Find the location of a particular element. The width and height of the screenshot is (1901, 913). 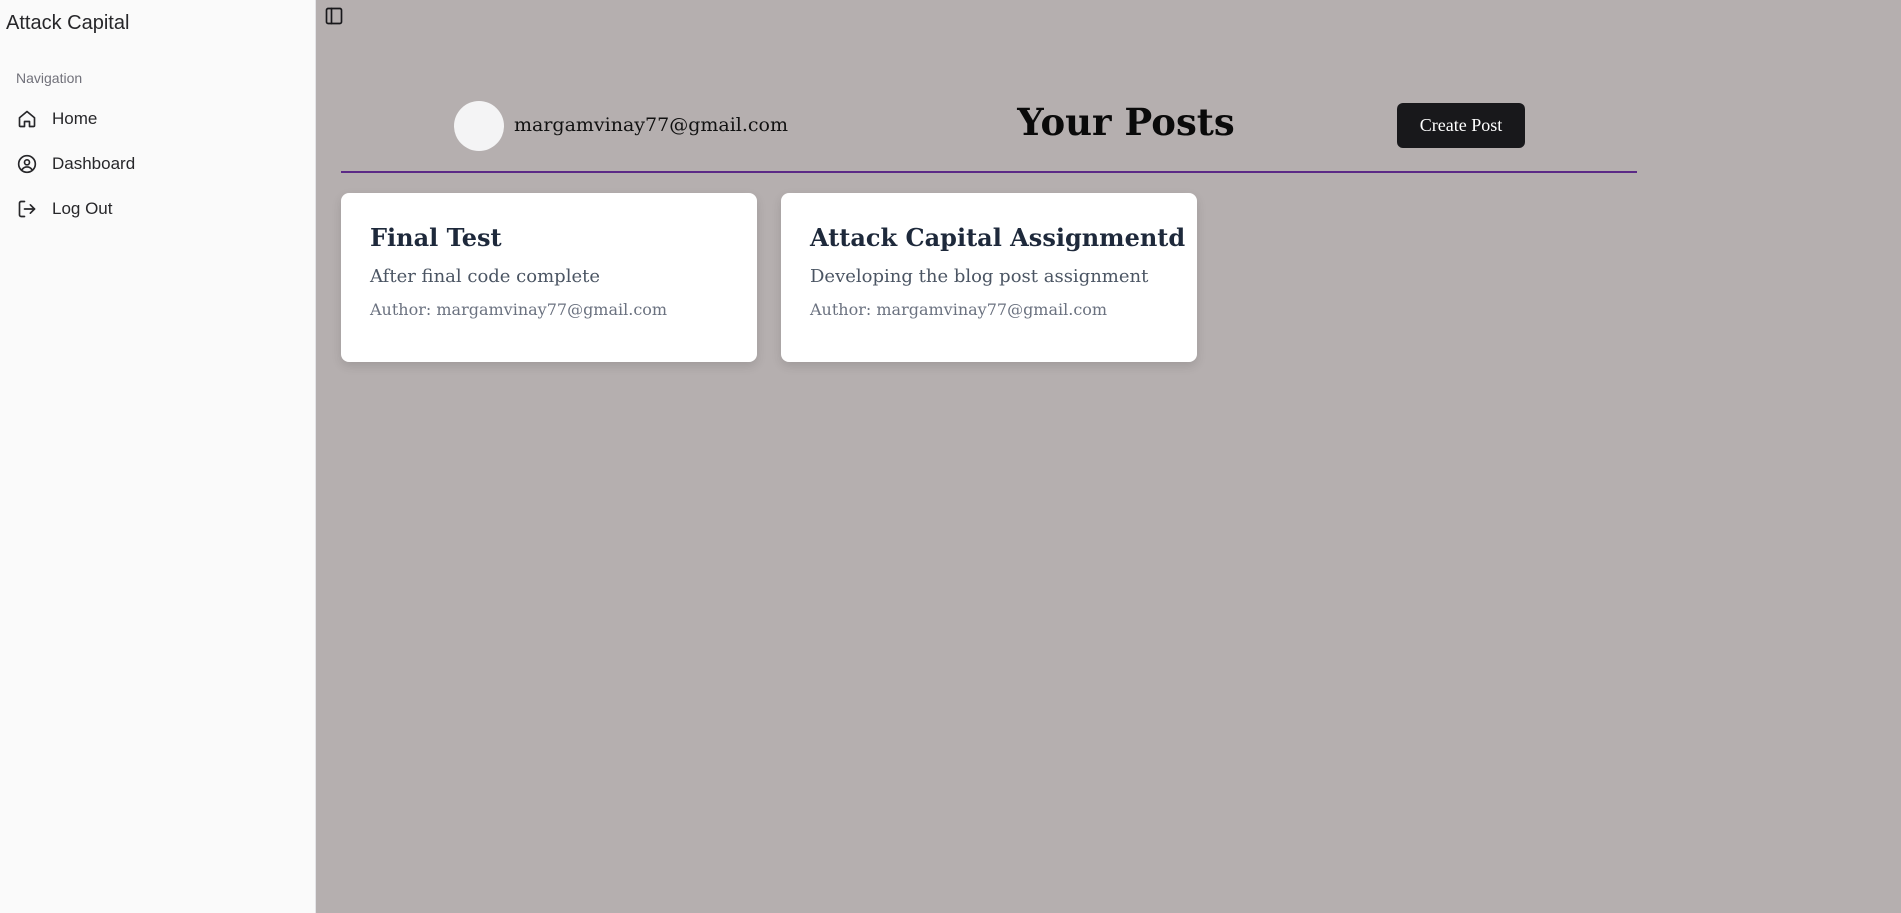

post-title: Final Test is located at coordinates (436, 237).